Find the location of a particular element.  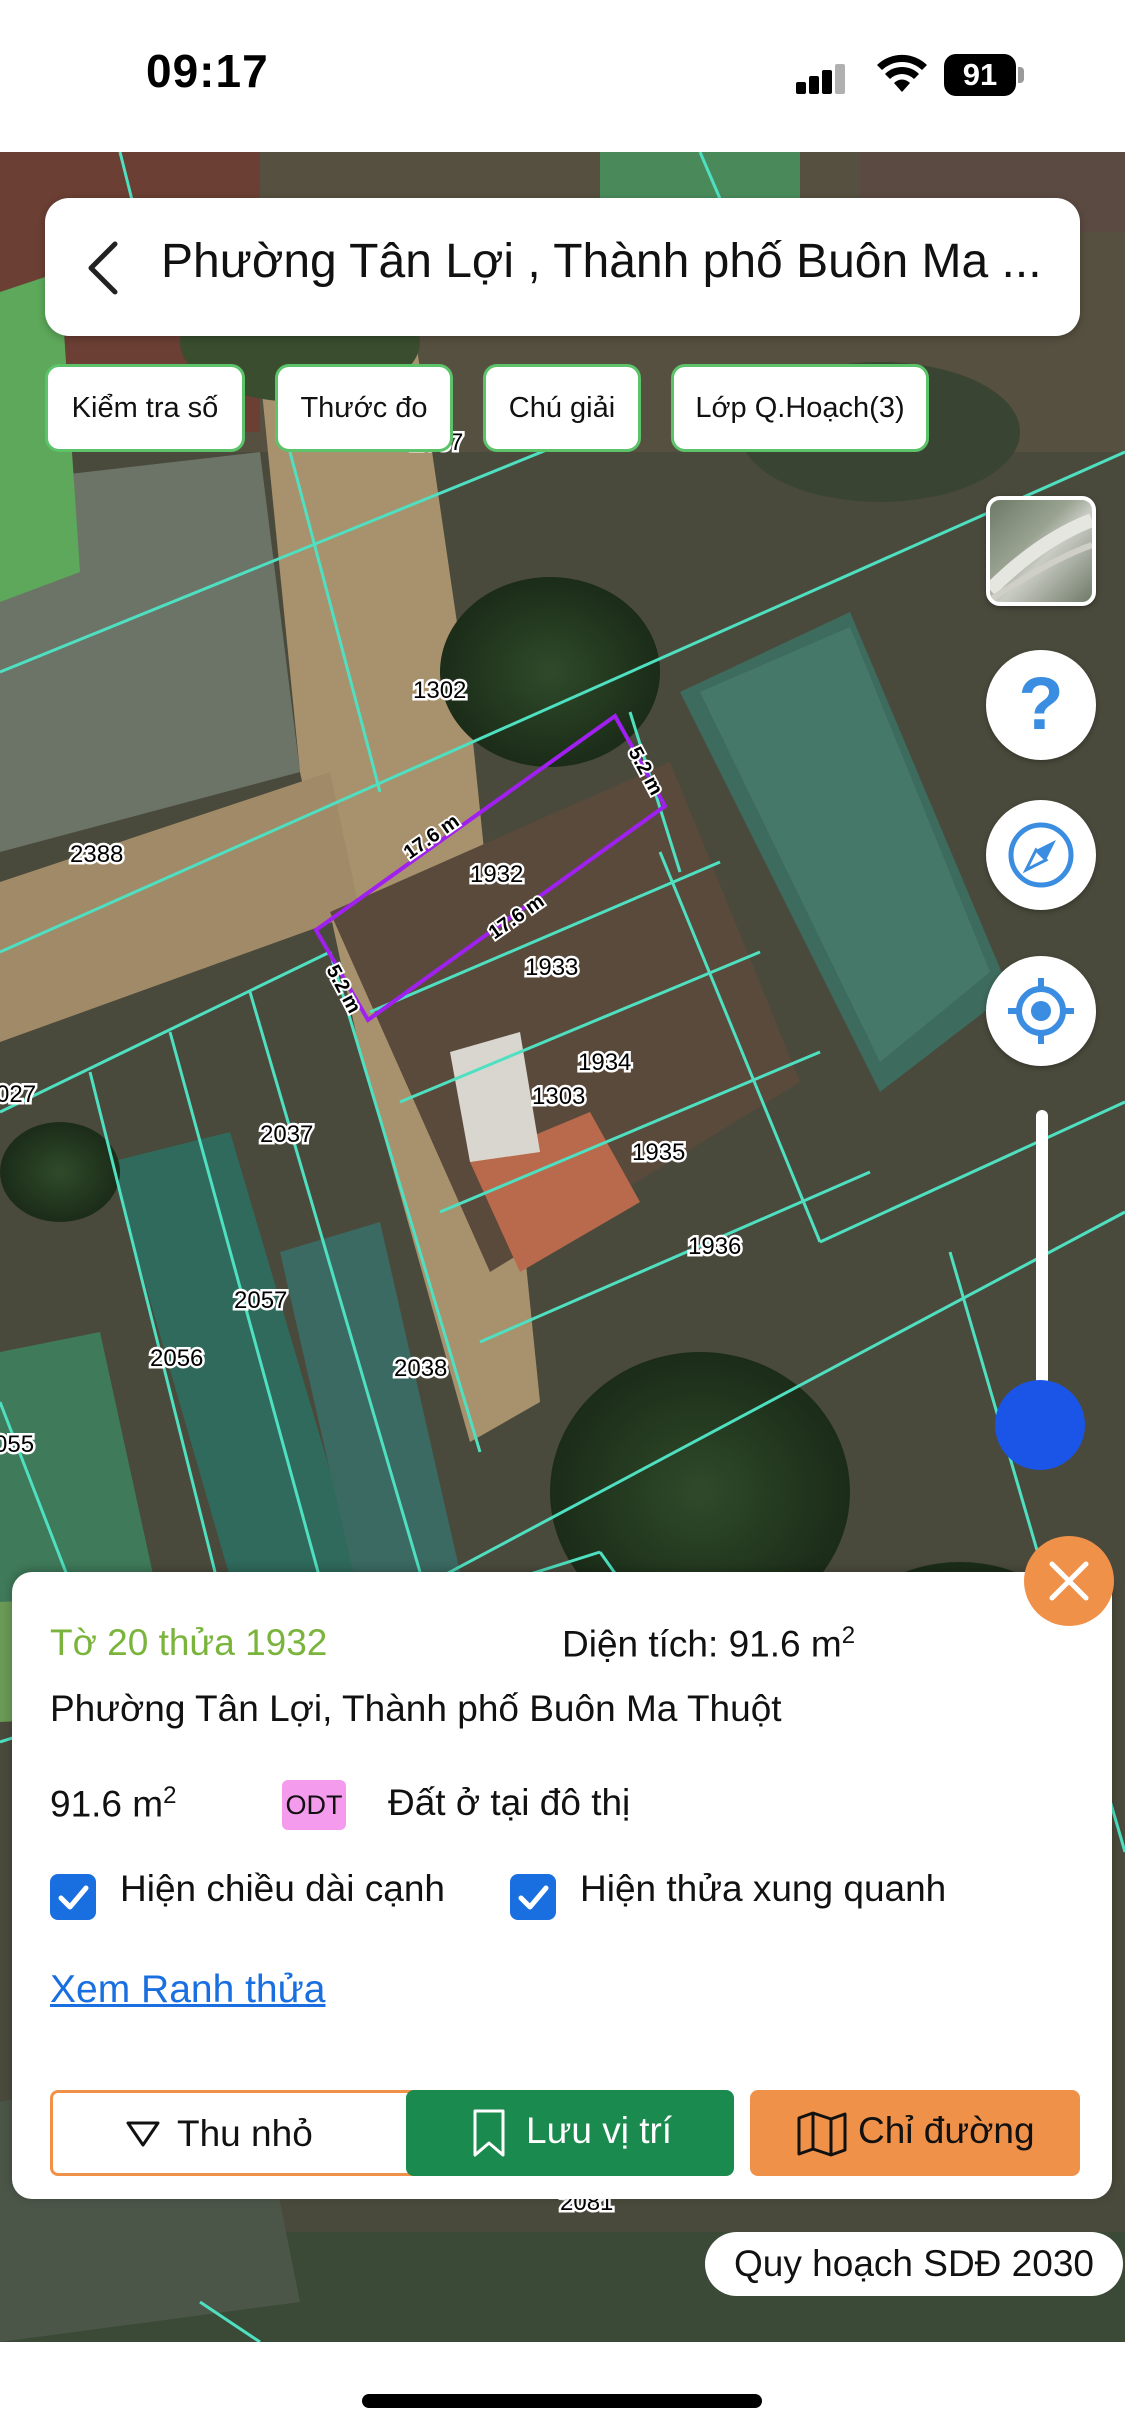

view-boundary-link: Xem Ranh thửa is located at coordinates (187, 1990).